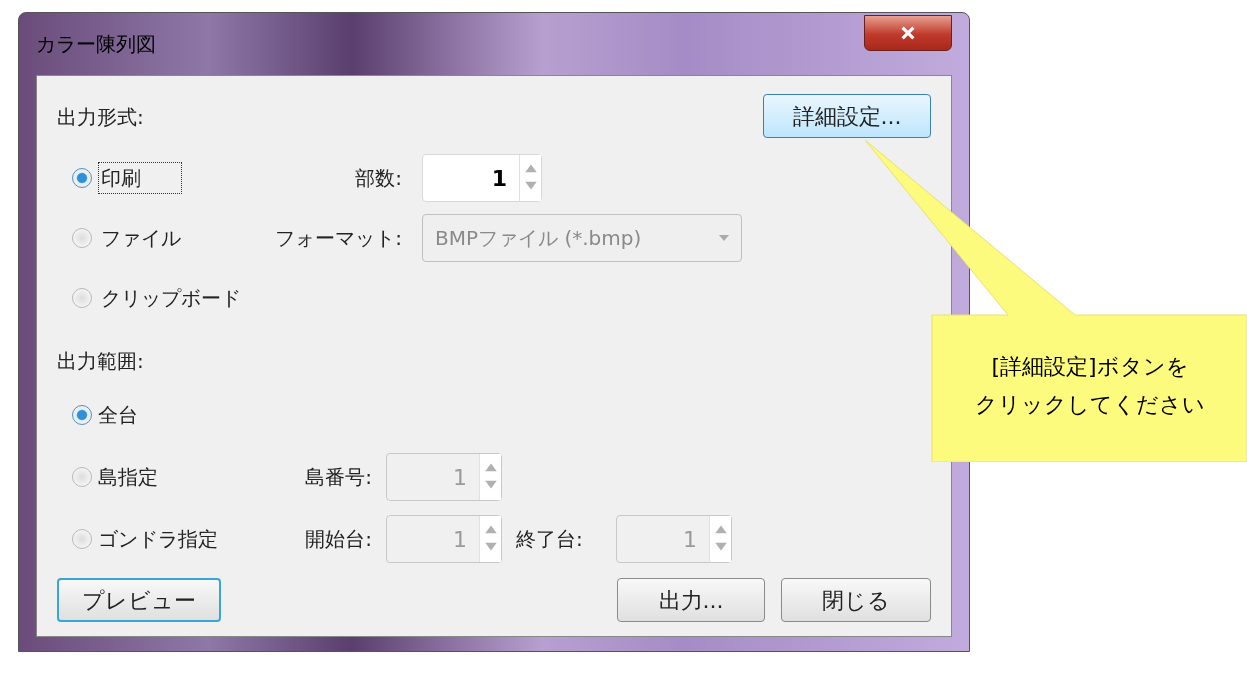  What do you see at coordinates (1090, 405) in the screenshot?
I see `callout-text: クリックしてください` at bounding box center [1090, 405].